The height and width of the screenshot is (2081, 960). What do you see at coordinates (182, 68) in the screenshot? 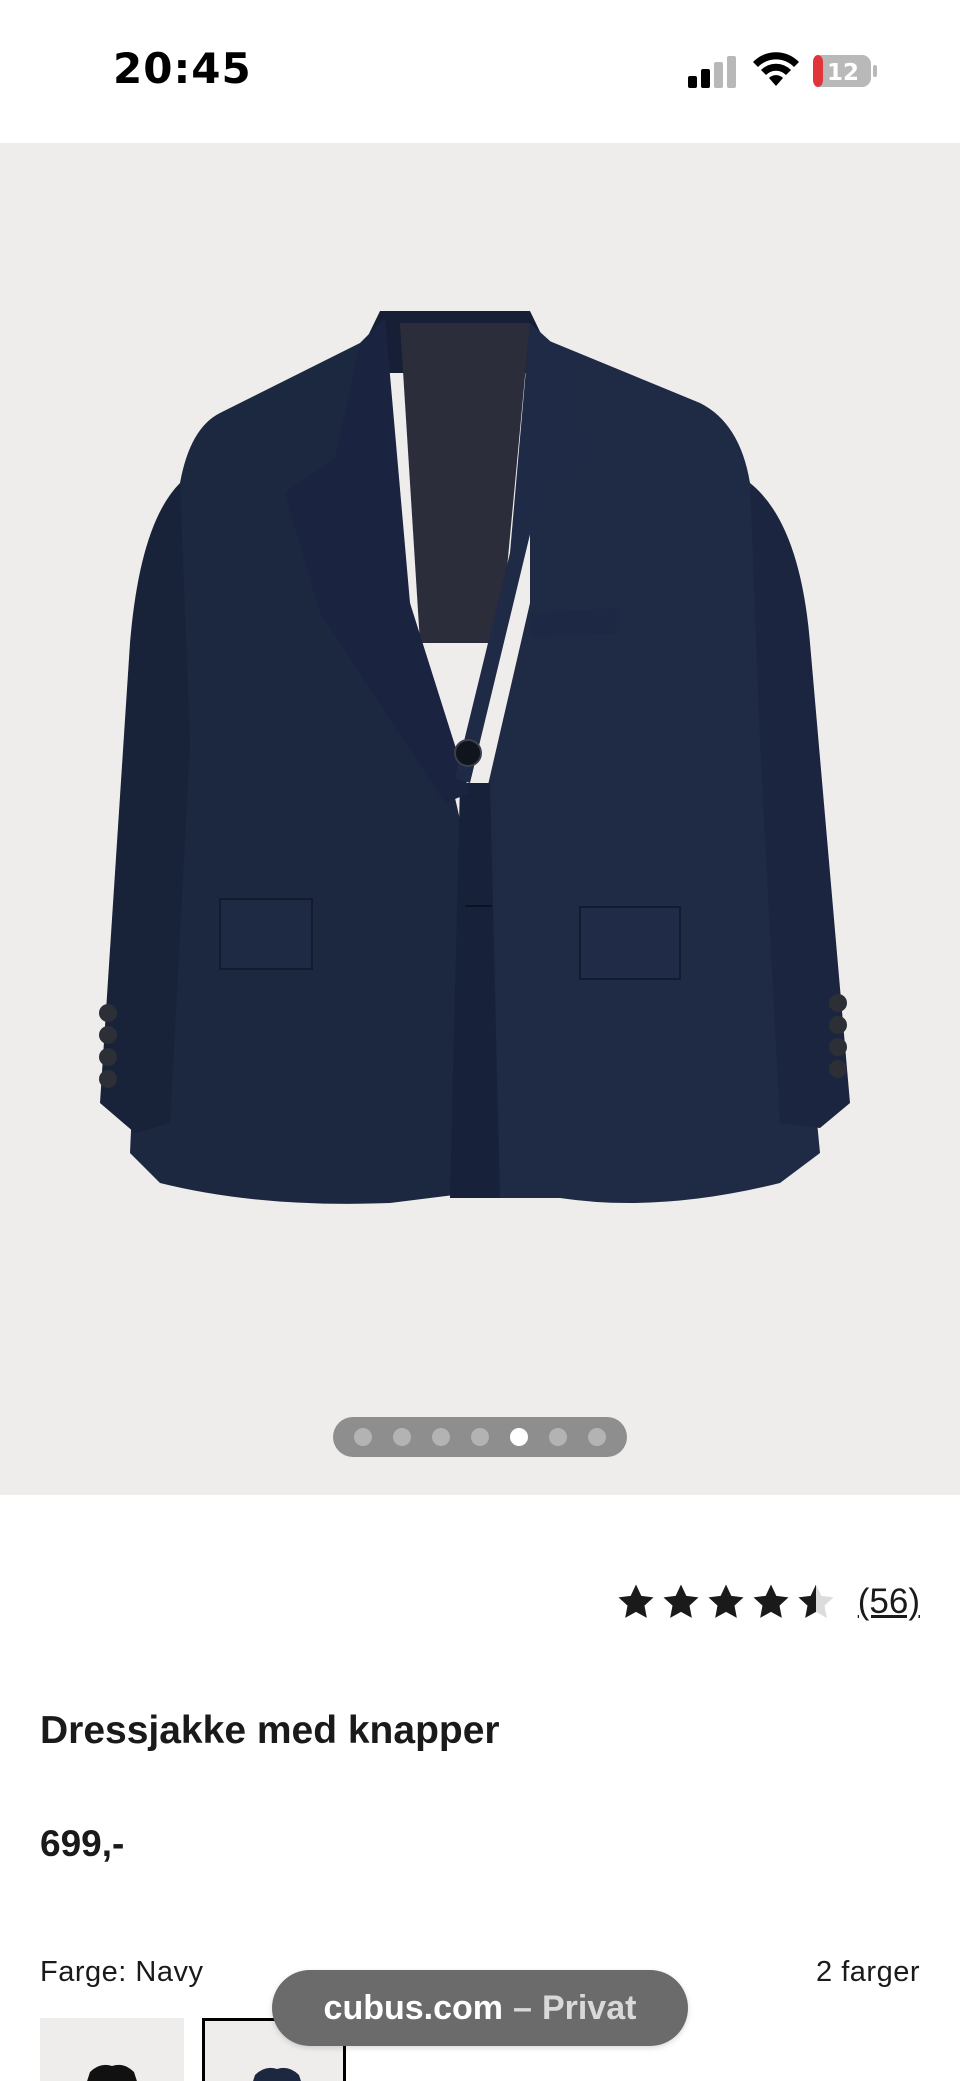
I see `status-time: 20:45` at bounding box center [182, 68].